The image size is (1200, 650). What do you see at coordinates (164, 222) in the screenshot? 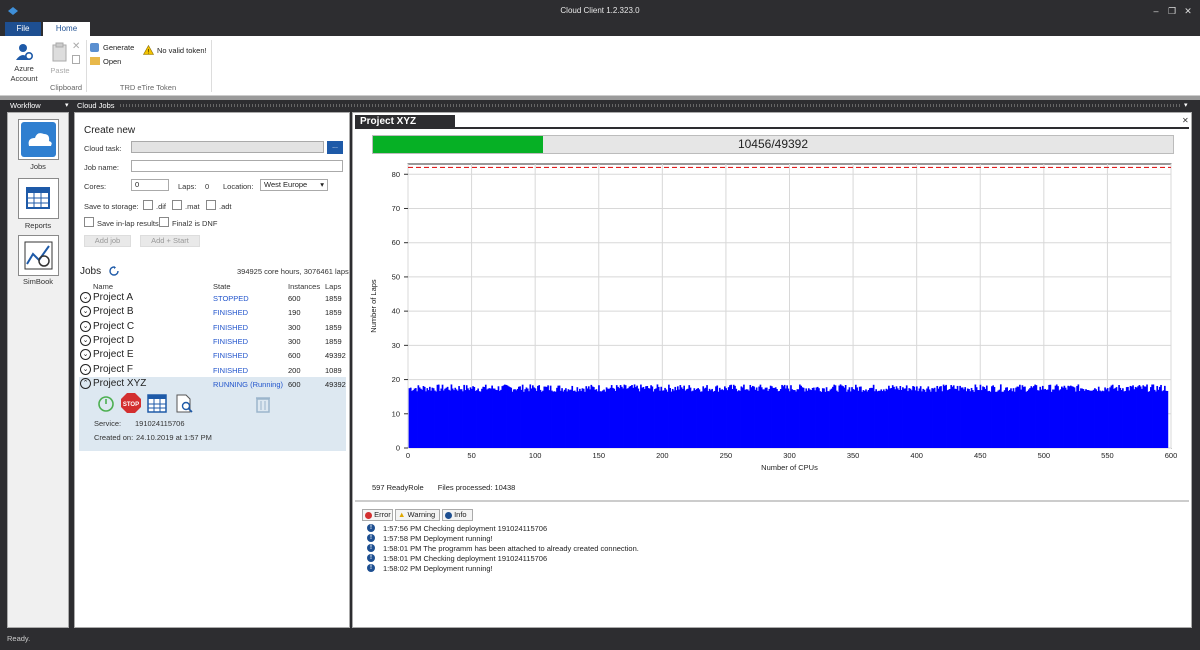
I see `final2-checkbox` at bounding box center [164, 222].